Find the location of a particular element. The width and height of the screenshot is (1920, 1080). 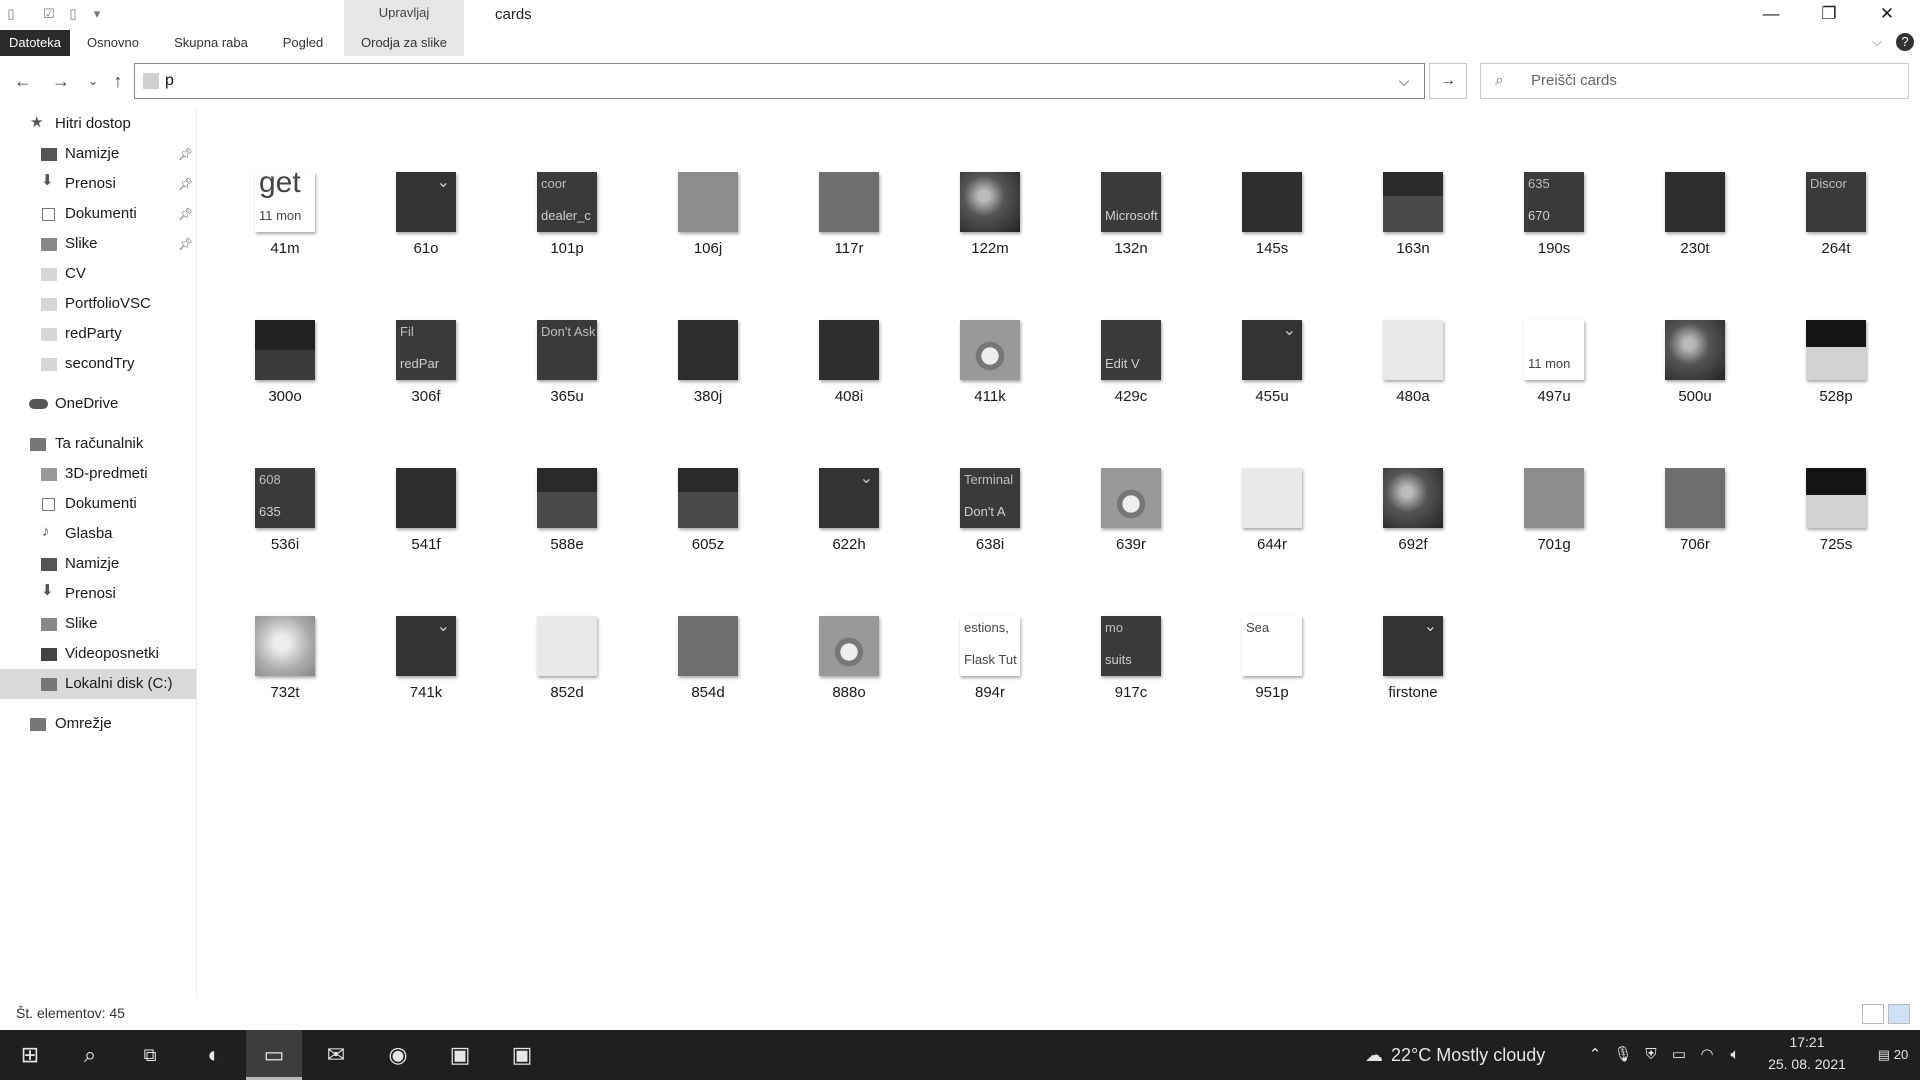

file-tile: Don't Ask 365u is located at coordinates (565, 376).